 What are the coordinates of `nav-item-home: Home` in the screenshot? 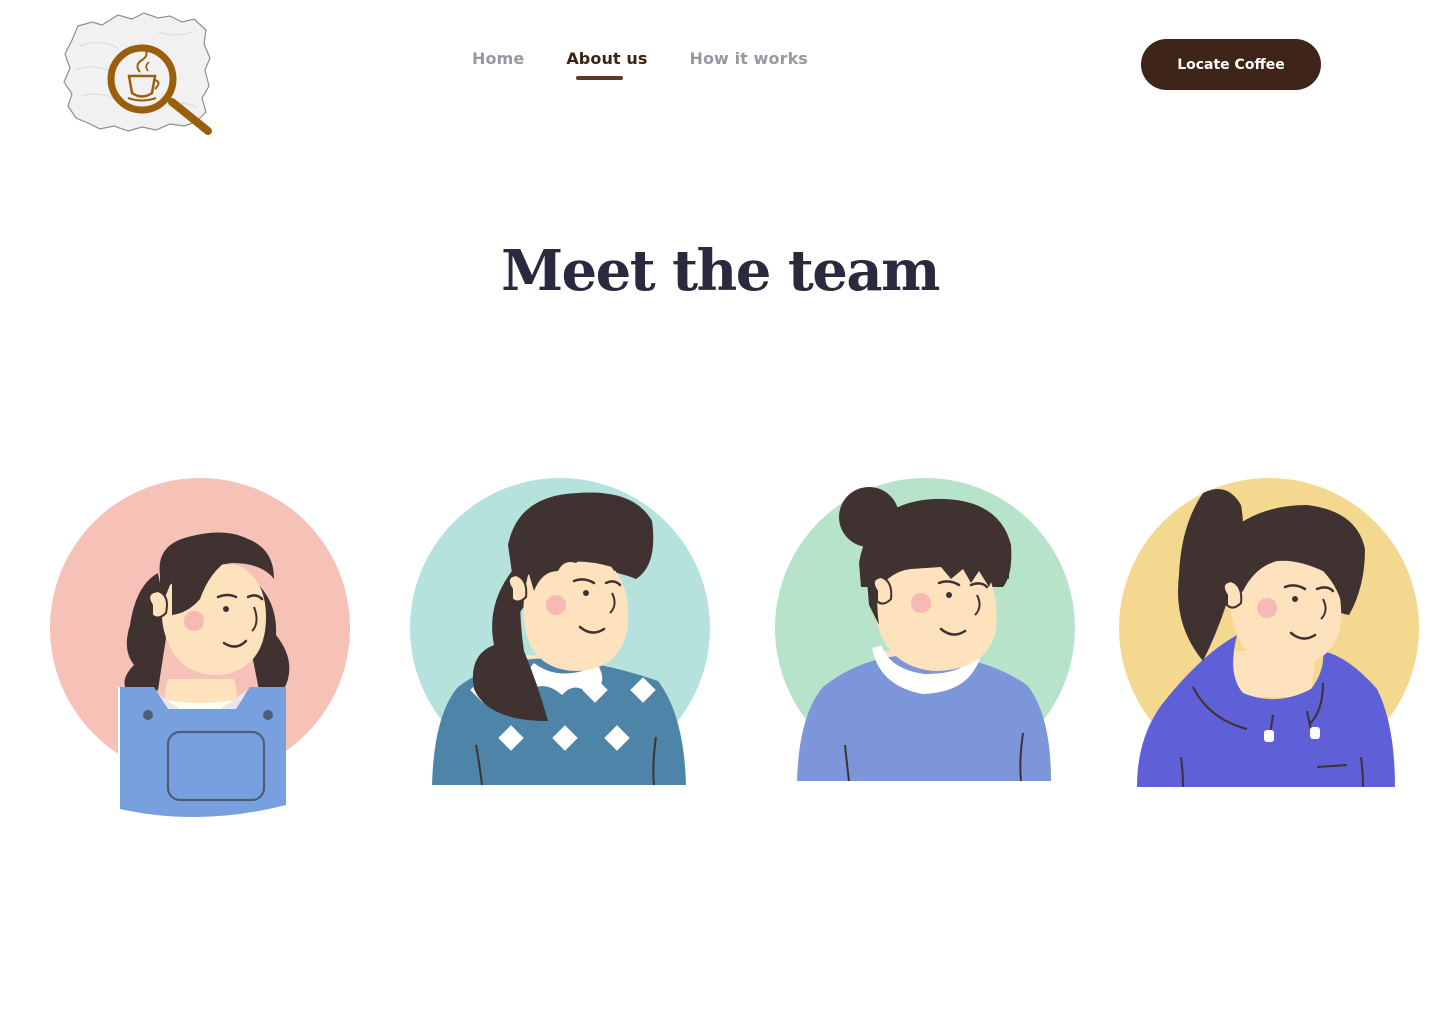 It's located at (498, 59).